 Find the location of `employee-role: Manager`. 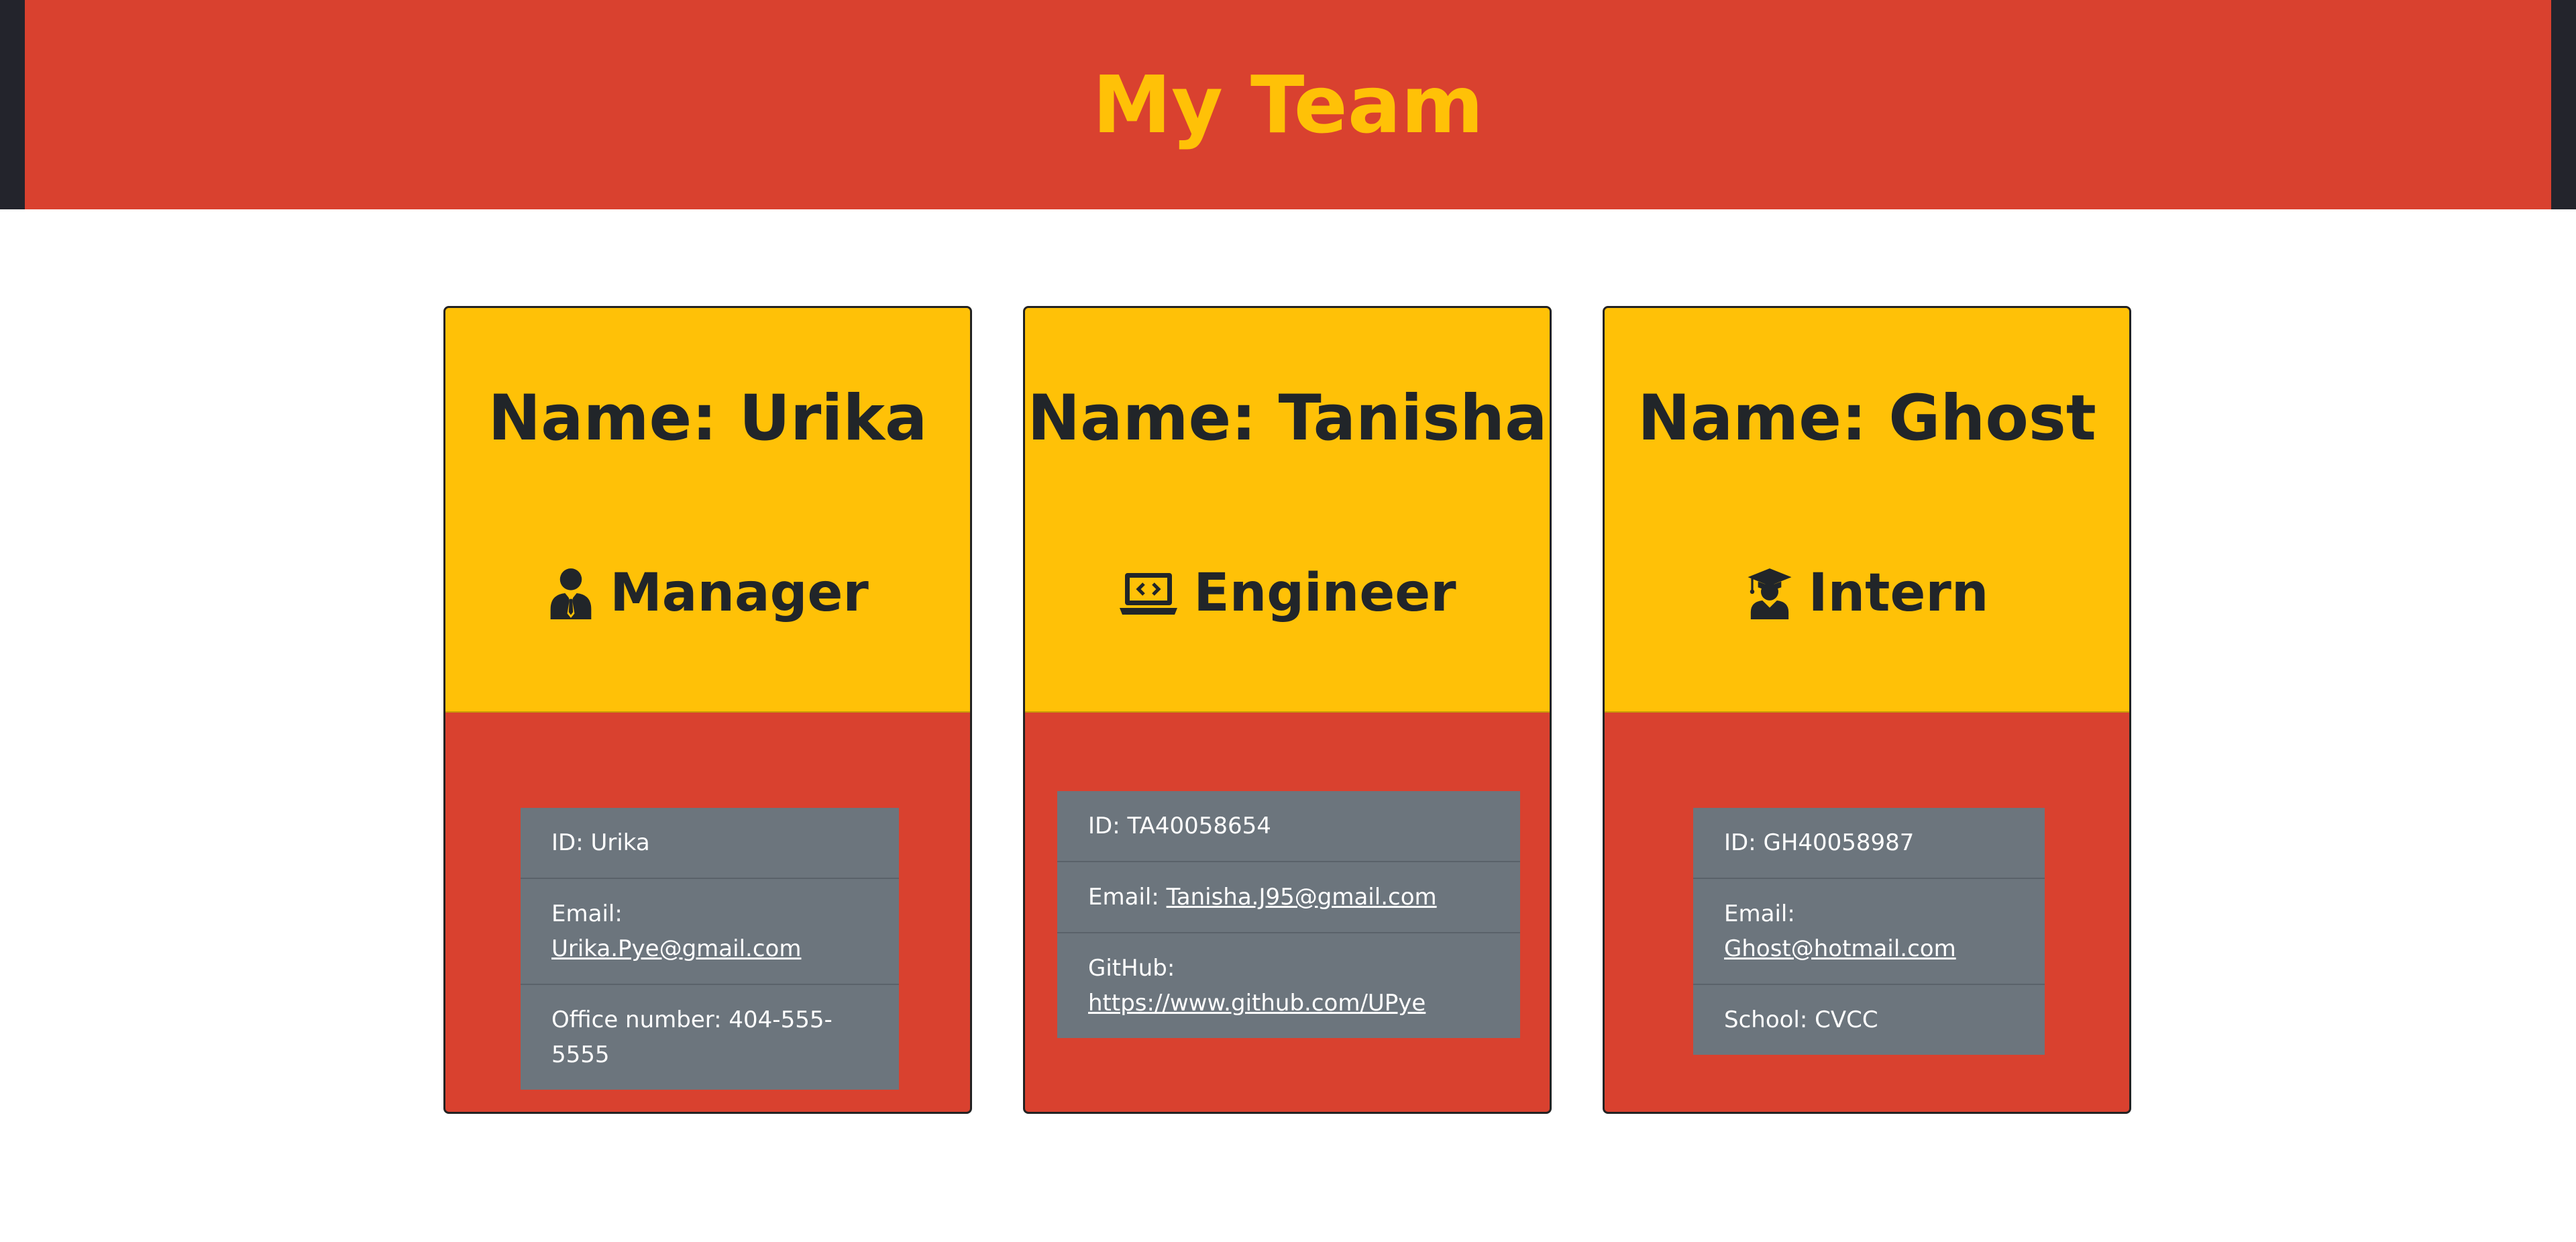

employee-role: Manager is located at coordinates (707, 593).